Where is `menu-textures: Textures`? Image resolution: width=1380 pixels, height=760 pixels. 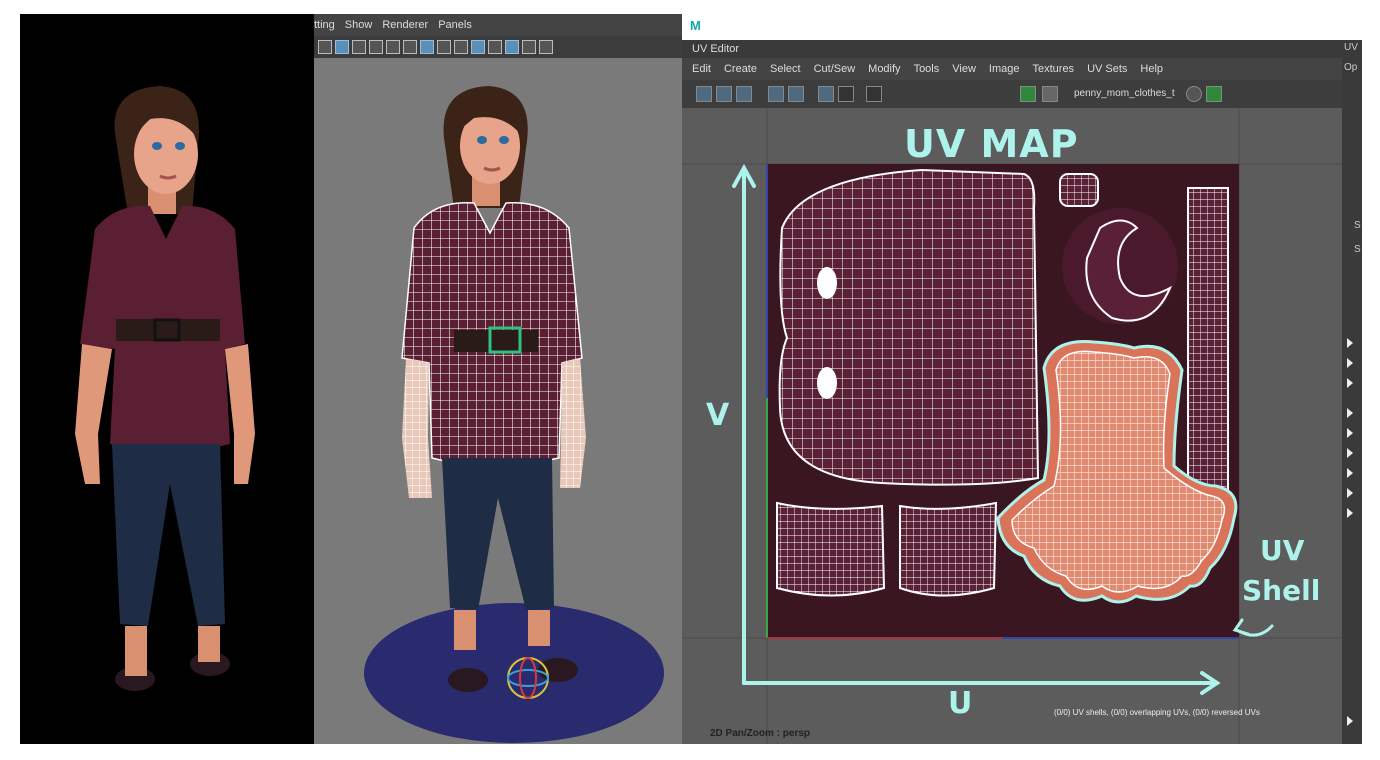
menu-textures: Textures is located at coordinates (1053, 69).